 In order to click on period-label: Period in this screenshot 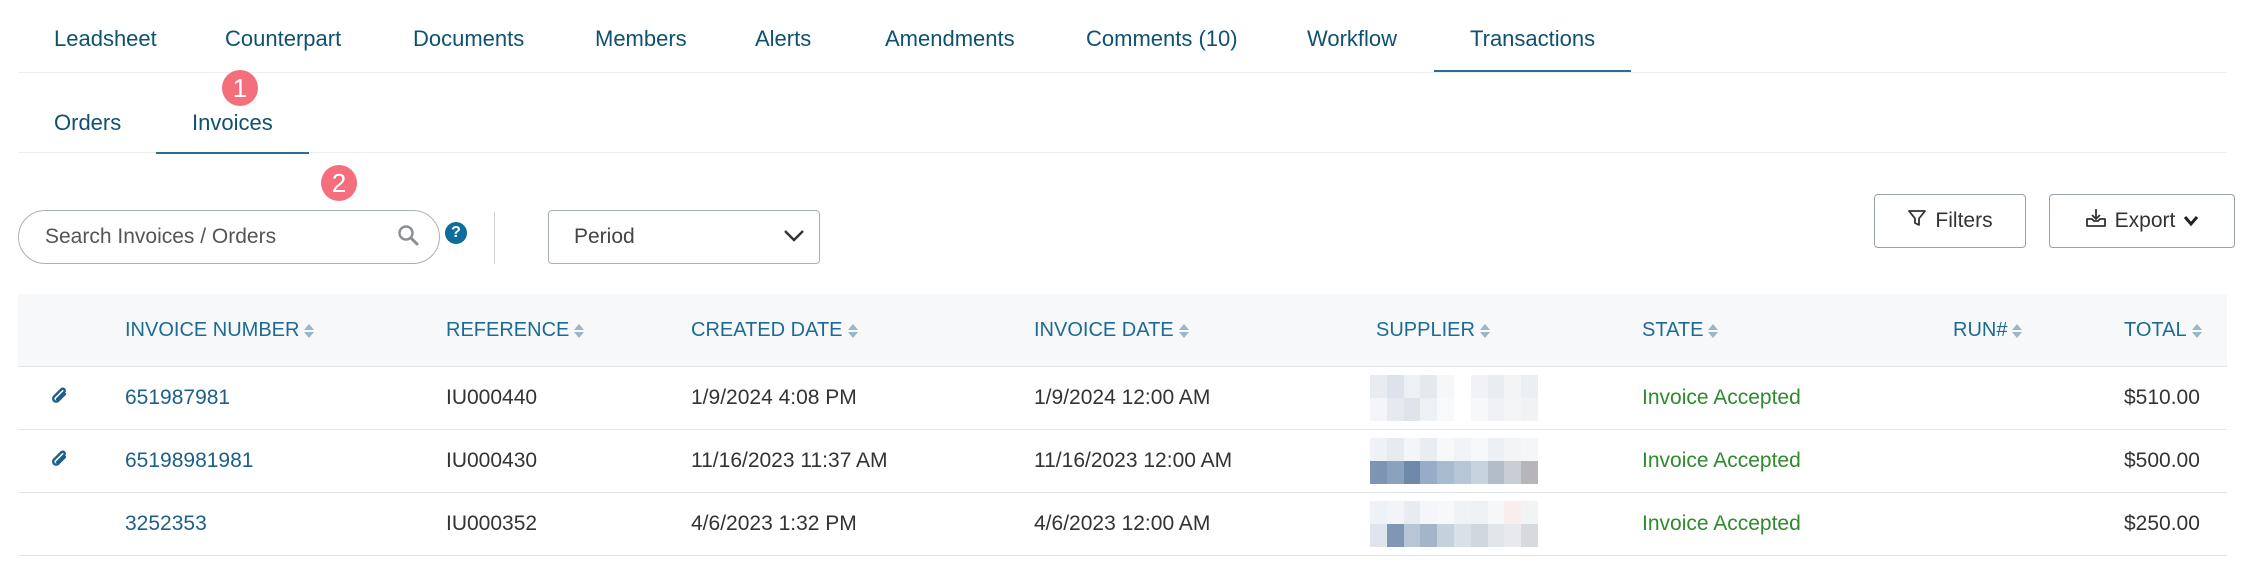, I will do `click(604, 236)`.